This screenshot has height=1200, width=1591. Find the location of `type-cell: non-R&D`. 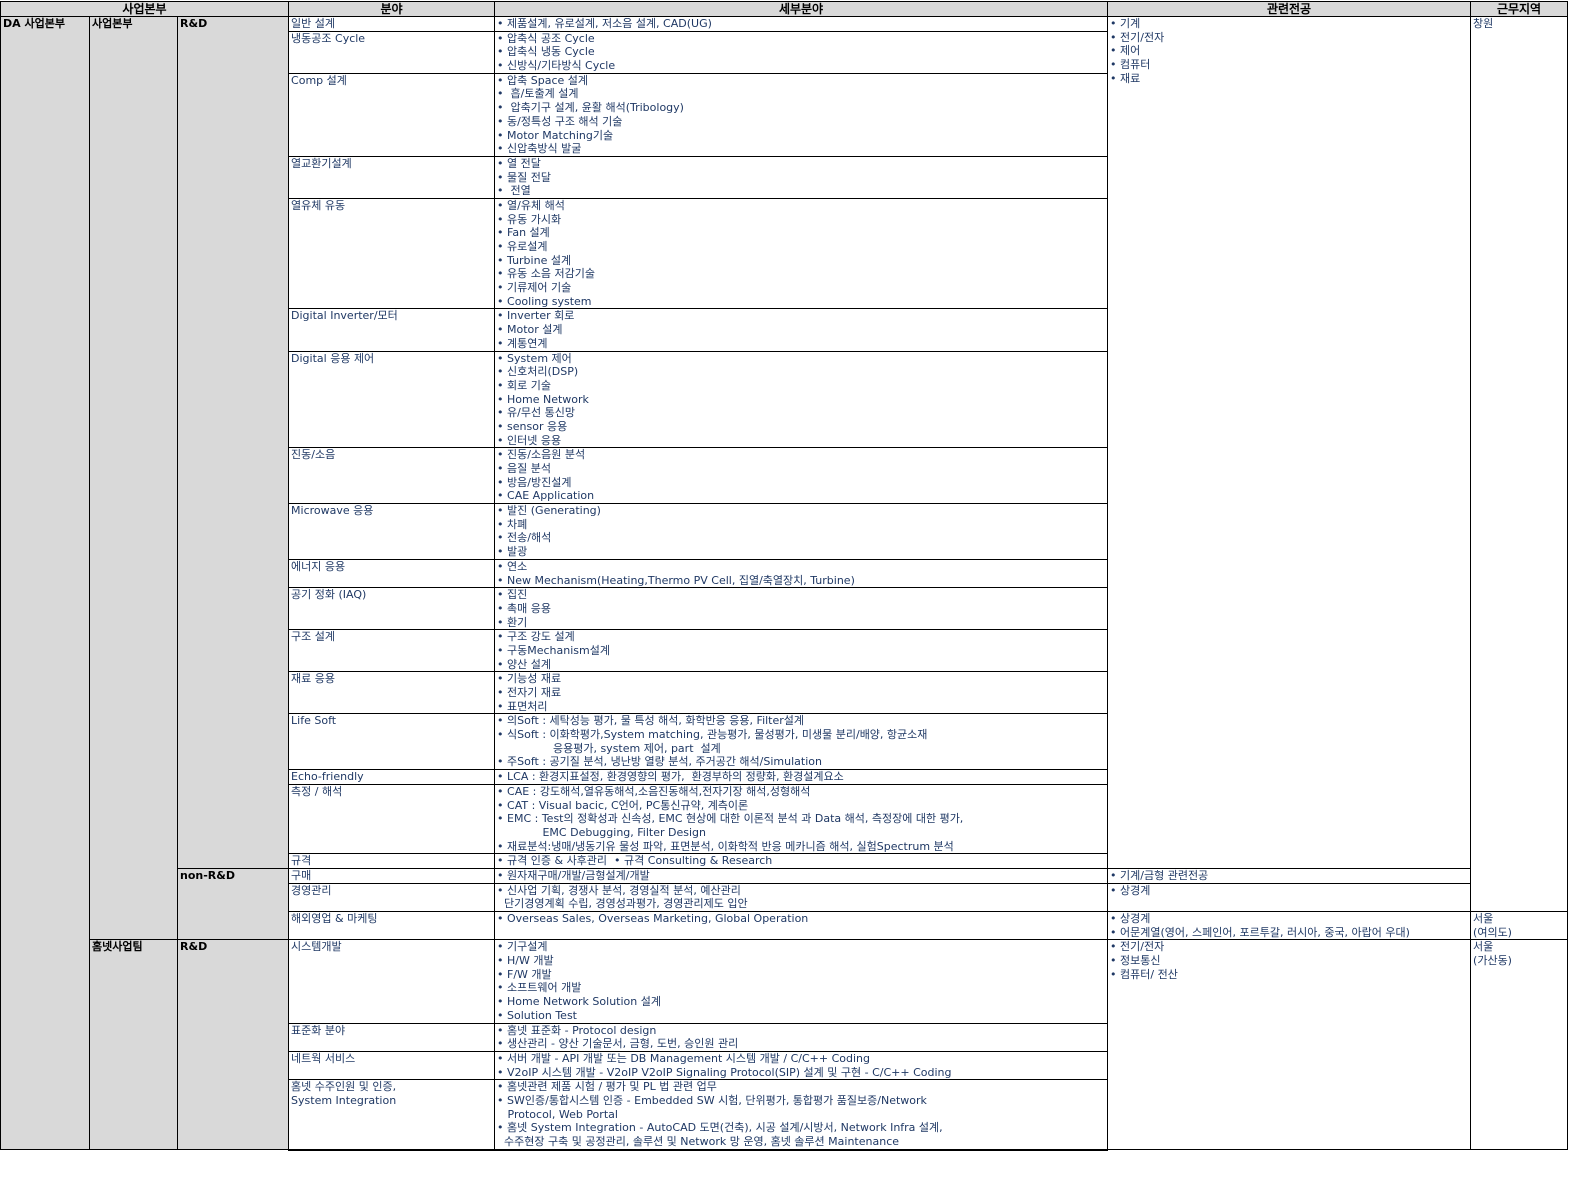

type-cell: non-R&D is located at coordinates (233, 904).